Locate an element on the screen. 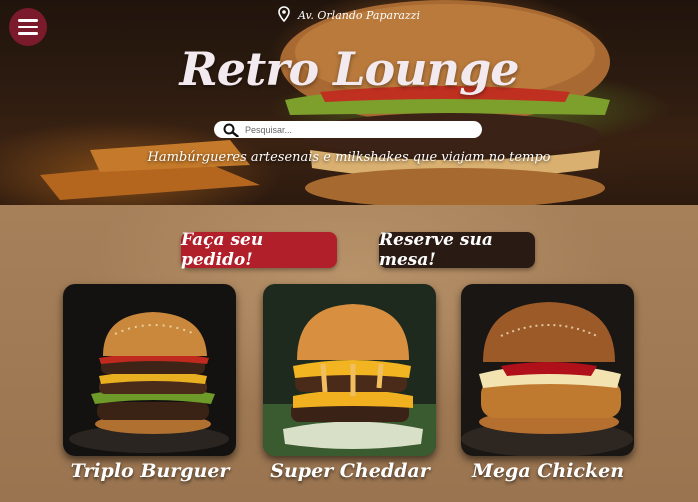 This screenshot has height=502, width=698. order-button: Faça seu pedido! is located at coordinates (259, 250).